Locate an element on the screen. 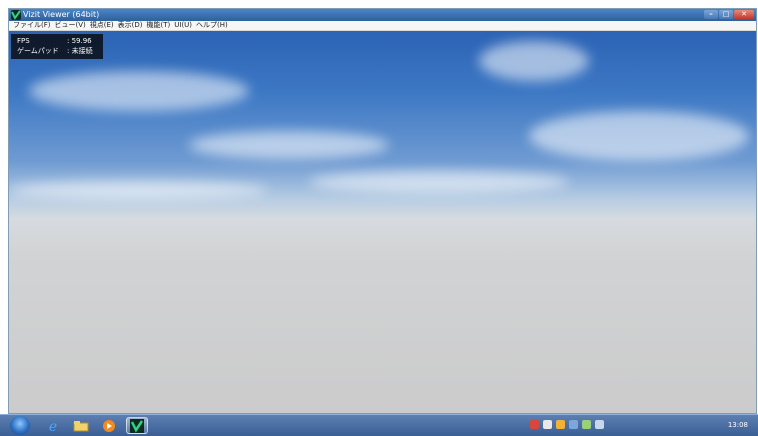 This screenshot has height=436, width=758. internet-explorer-icon: e is located at coordinates (53, 425).